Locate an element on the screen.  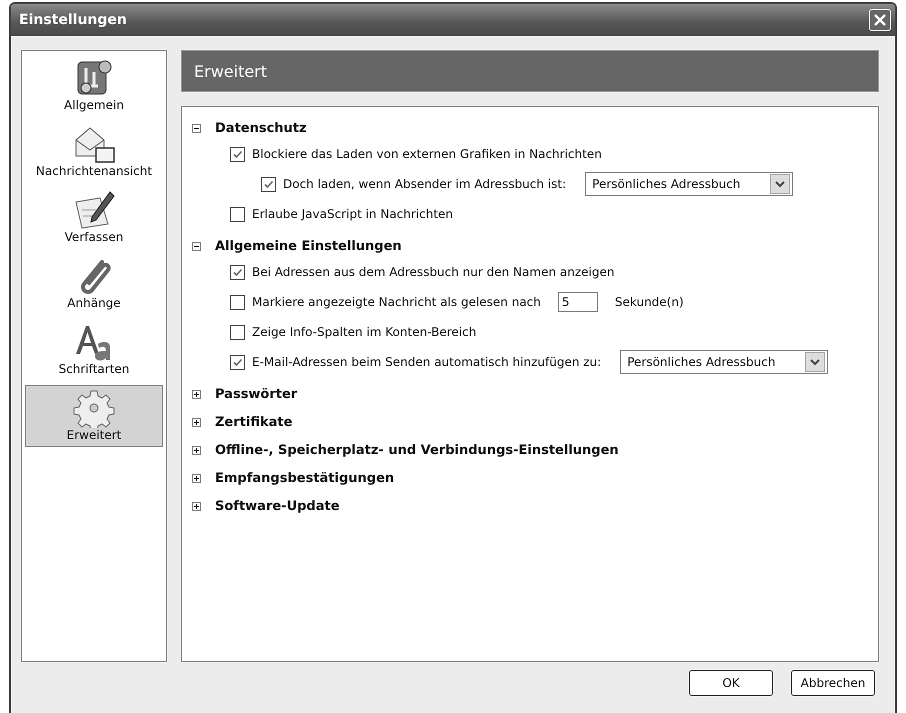
close-icon is located at coordinates (880, 20).